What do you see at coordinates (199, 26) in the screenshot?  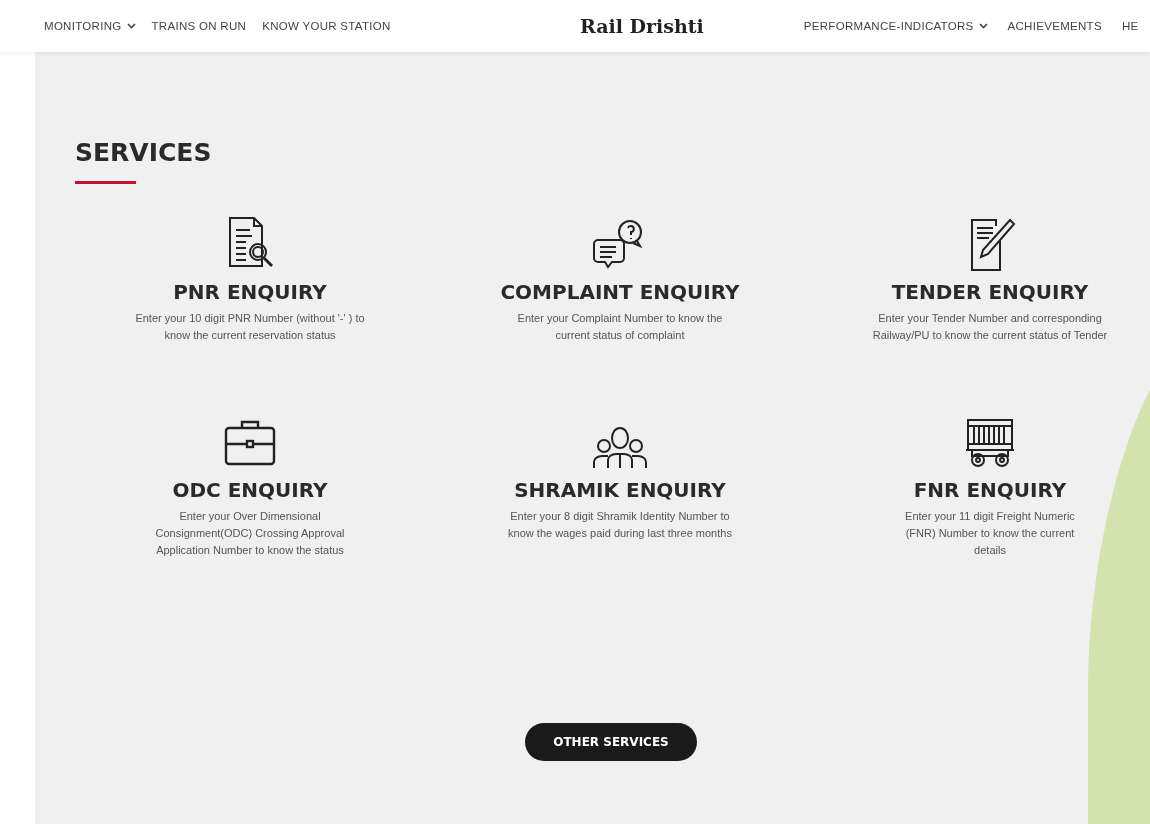 I see `nav-link: TRAINS ON RUN` at bounding box center [199, 26].